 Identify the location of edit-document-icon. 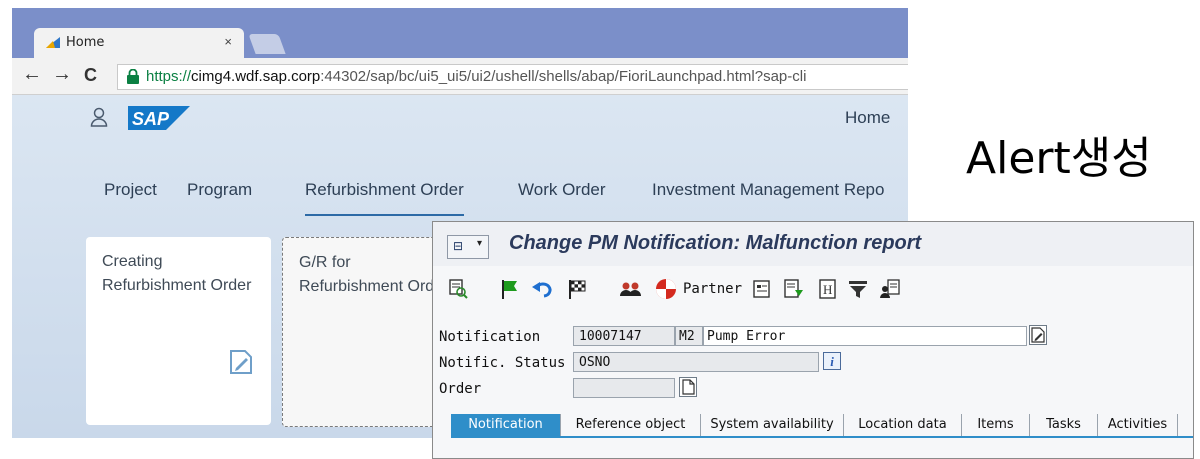
(241, 362).